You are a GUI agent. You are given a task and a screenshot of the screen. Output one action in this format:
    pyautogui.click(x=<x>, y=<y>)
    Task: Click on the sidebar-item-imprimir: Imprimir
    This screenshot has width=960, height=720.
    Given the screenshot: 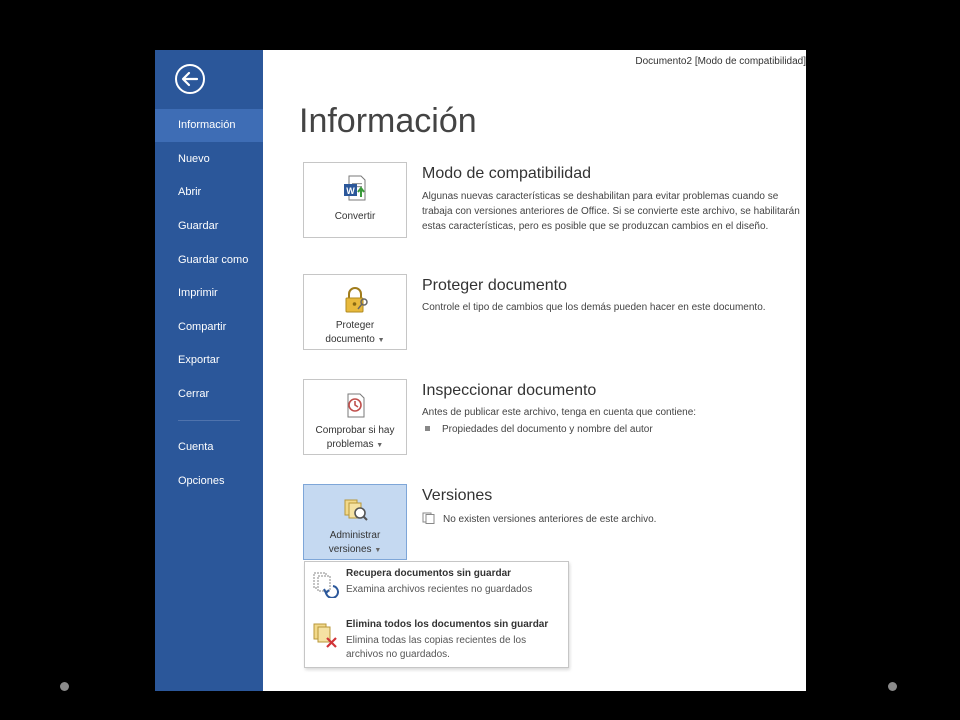 What is the action you would take?
    pyautogui.click(x=209, y=293)
    